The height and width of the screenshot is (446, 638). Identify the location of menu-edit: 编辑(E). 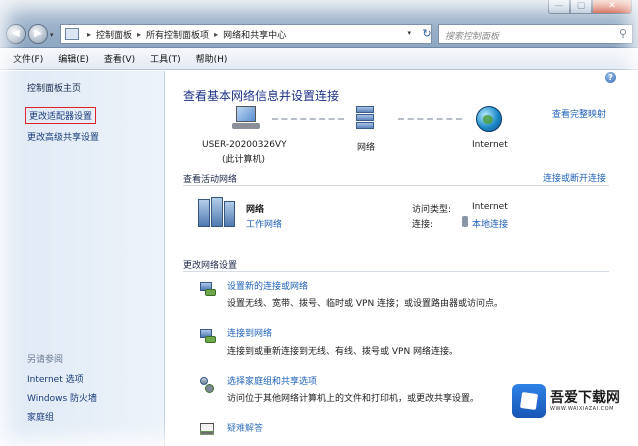
(73, 58).